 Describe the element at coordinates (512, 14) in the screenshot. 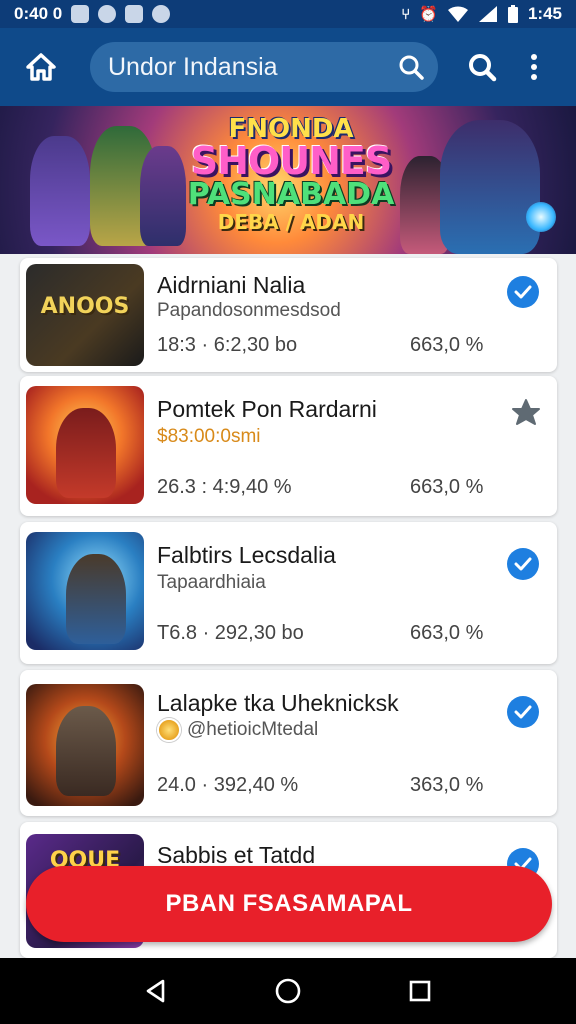

I see `battery-icon` at that location.